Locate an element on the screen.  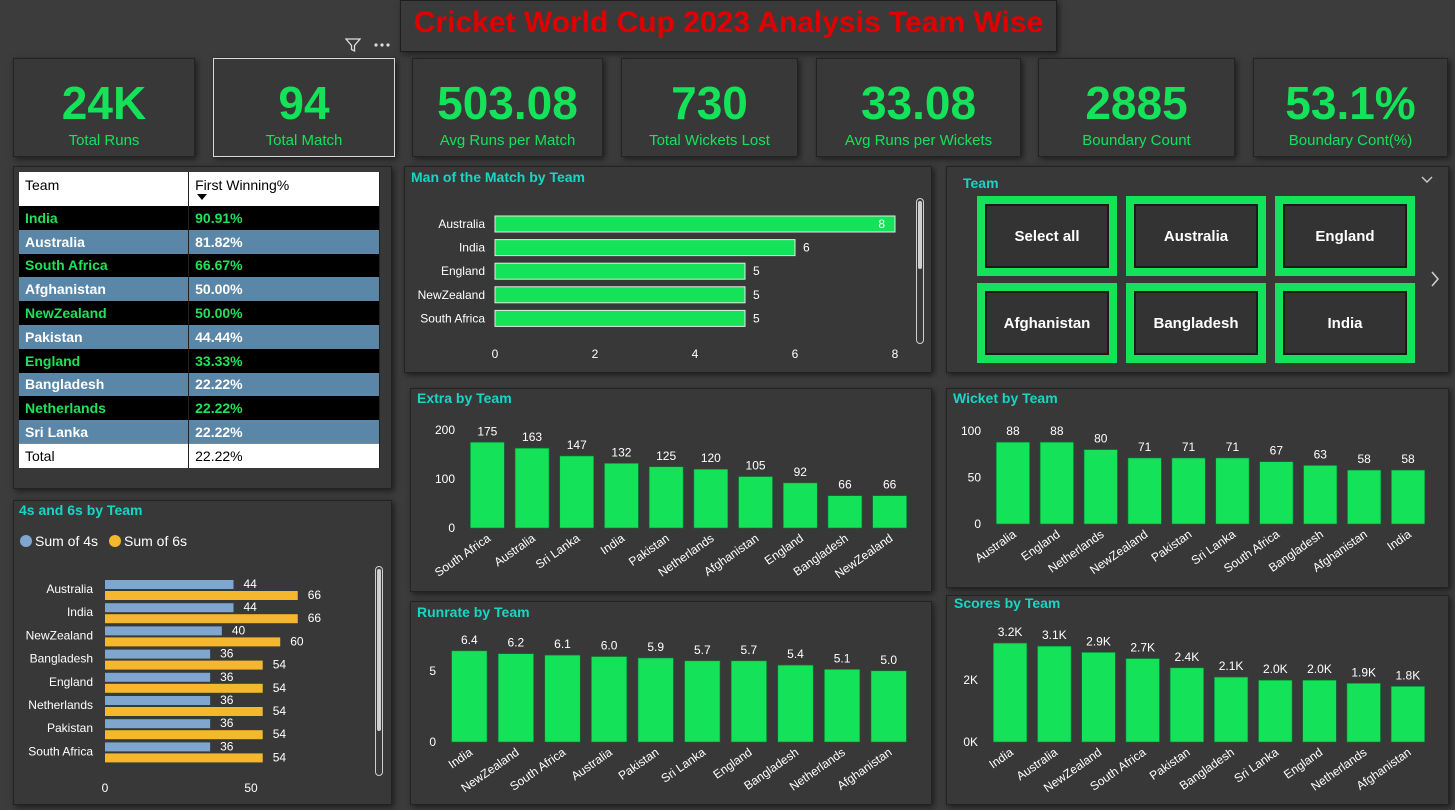
y-tick-label: 50 is located at coordinates (975, 478).